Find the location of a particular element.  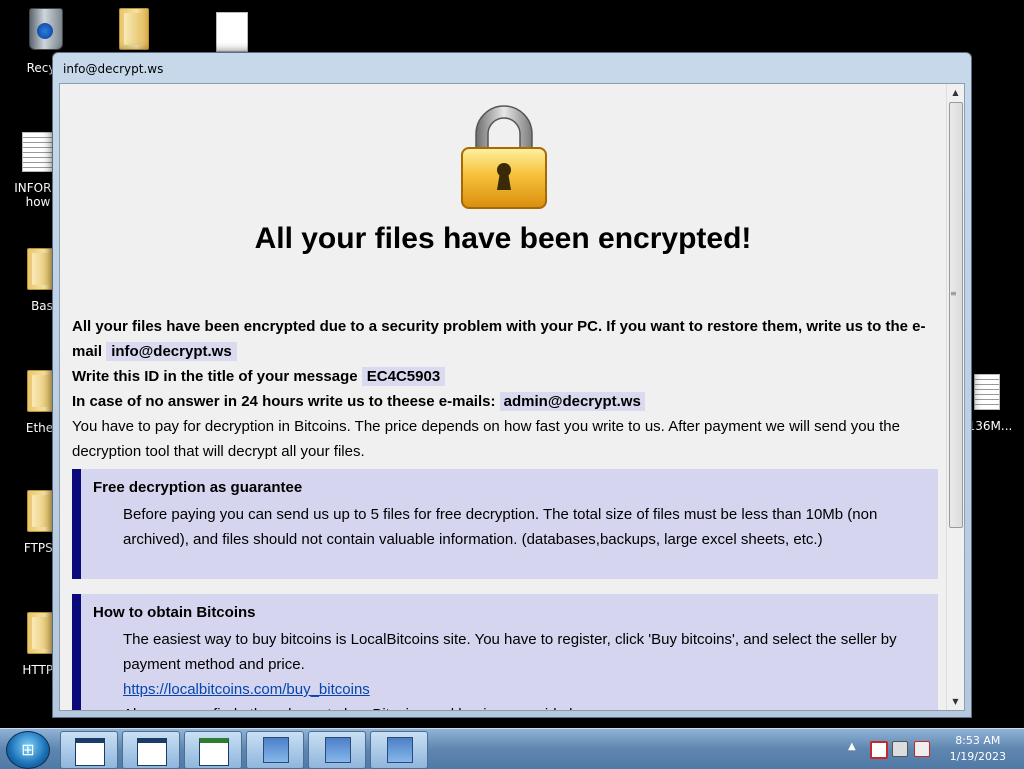

show-hidden-icons-icon: ▲ is located at coordinates (852, 746).